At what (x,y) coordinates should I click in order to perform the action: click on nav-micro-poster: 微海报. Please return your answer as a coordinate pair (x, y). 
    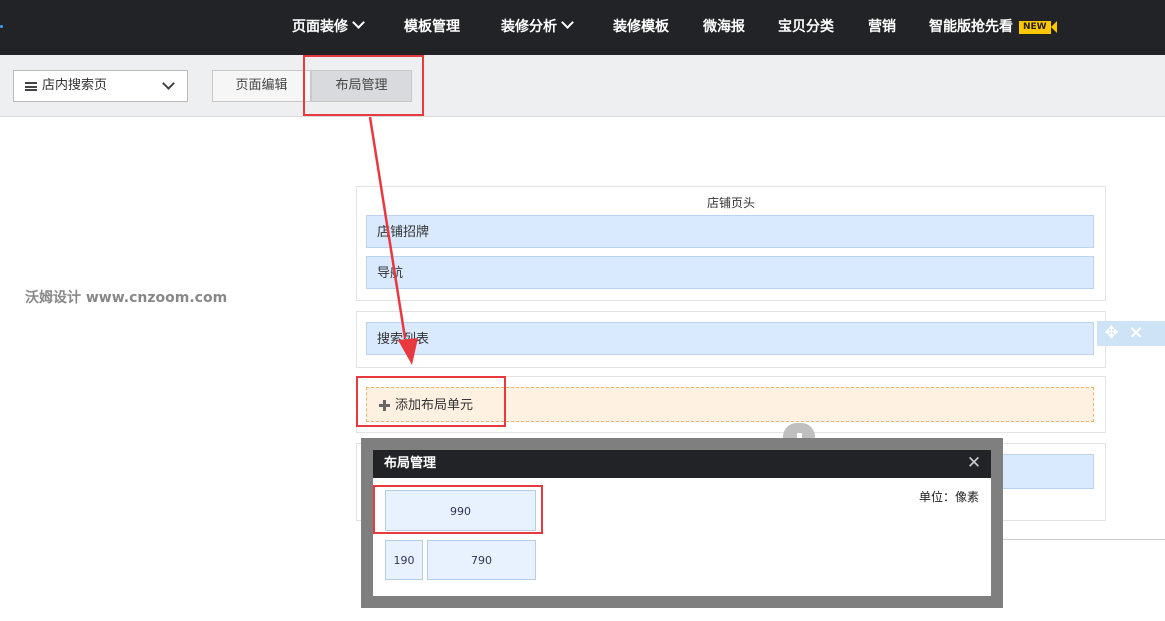
    Looking at the image, I should click on (724, 27).